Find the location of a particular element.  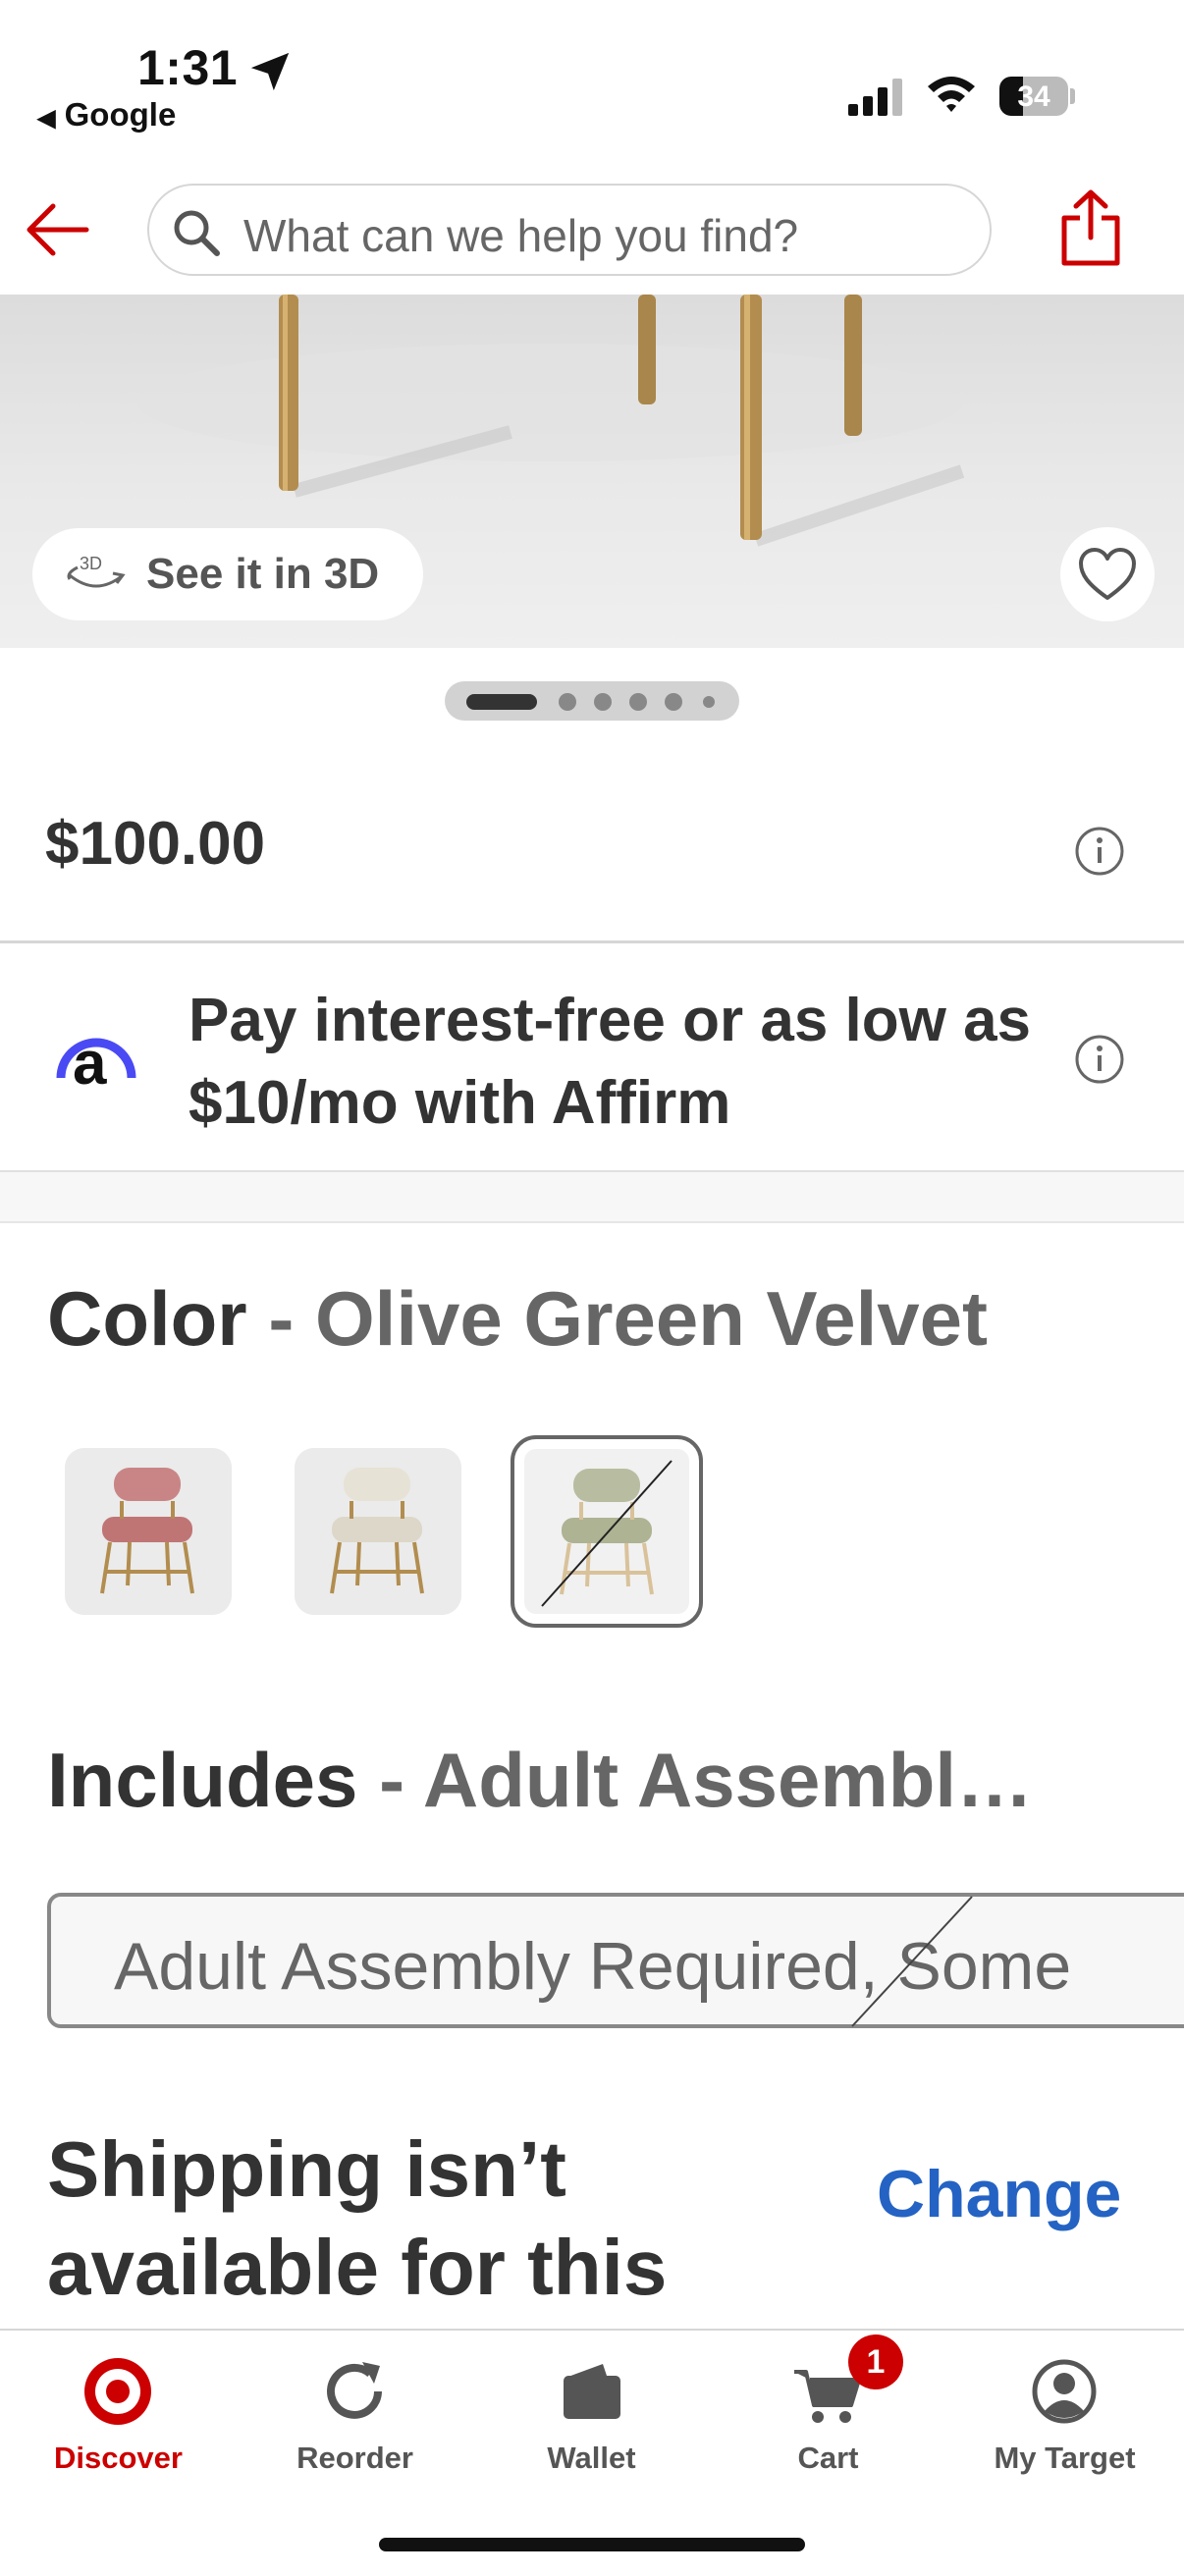

color-swatch-cream is located at coordinates (378, 1531).